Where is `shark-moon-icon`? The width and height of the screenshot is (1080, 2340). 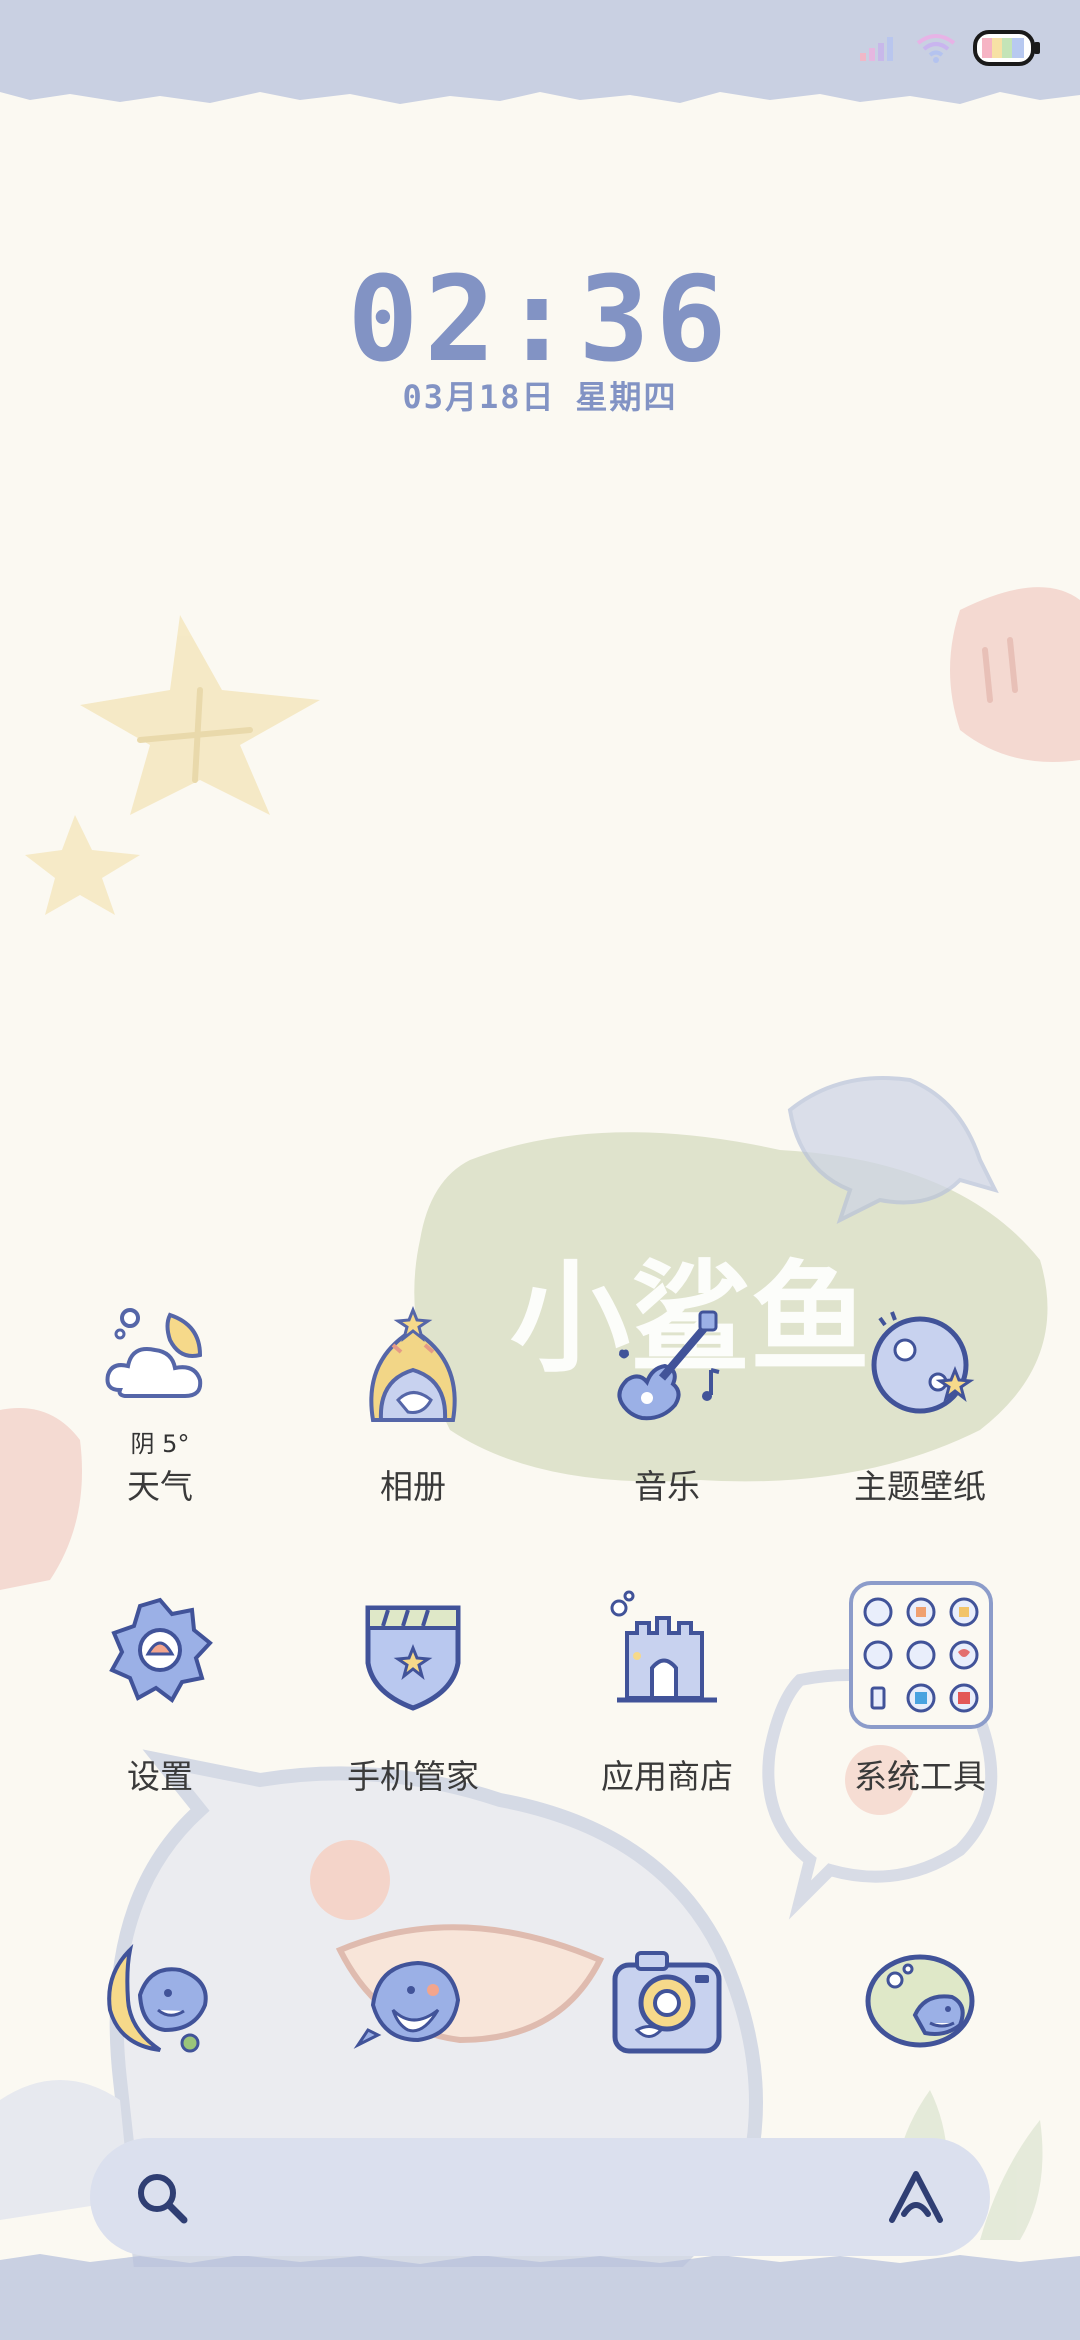
shark-moon-icon is located at coordinates (157, 1998).